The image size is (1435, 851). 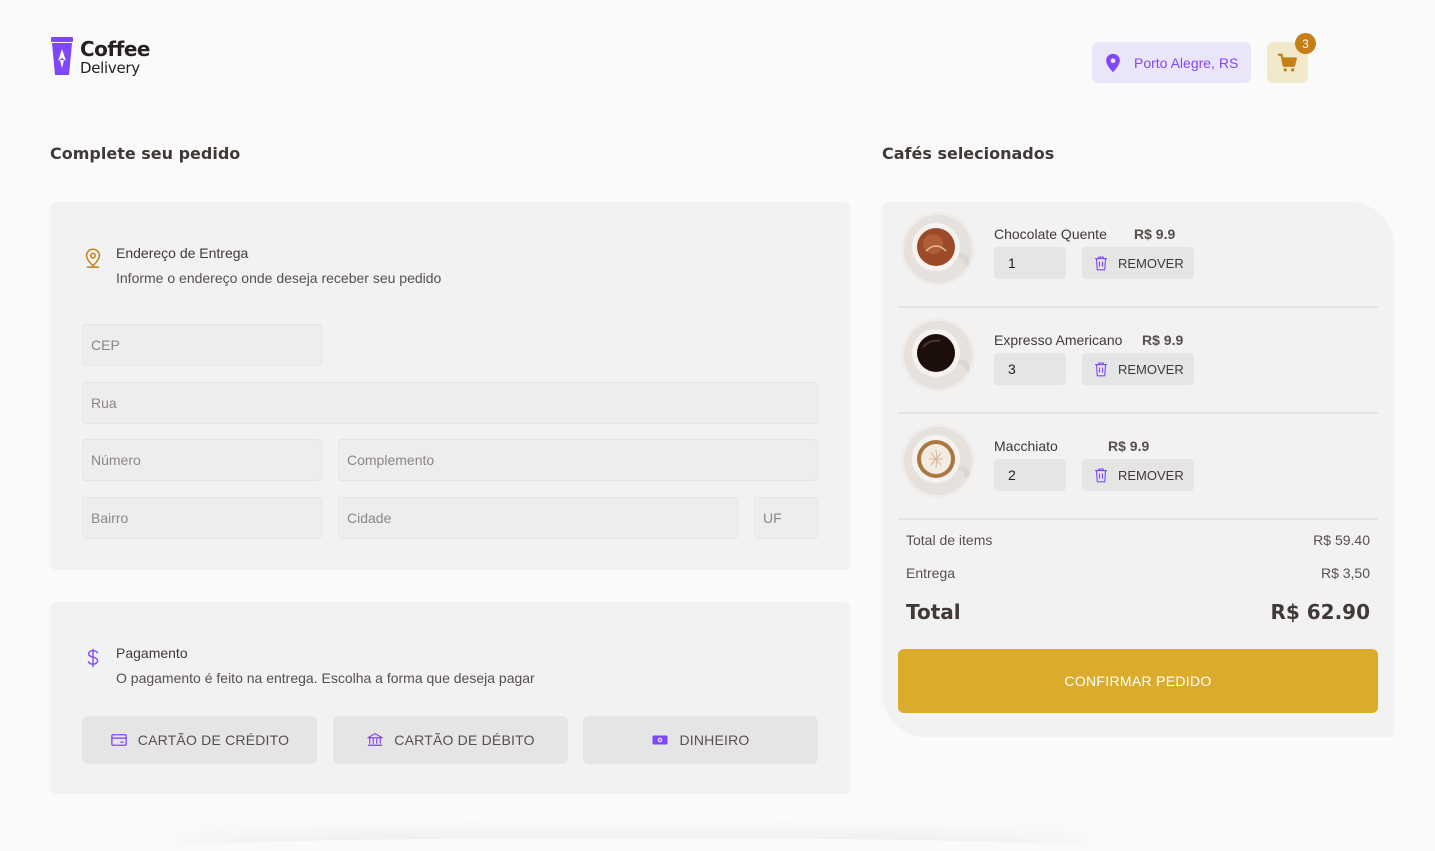 What do you see at coordinates (717, 55) in the screenshot?
I see `header: Coffee Delivery Porto Alegre, RS 3` at bounding box center [717, 55].